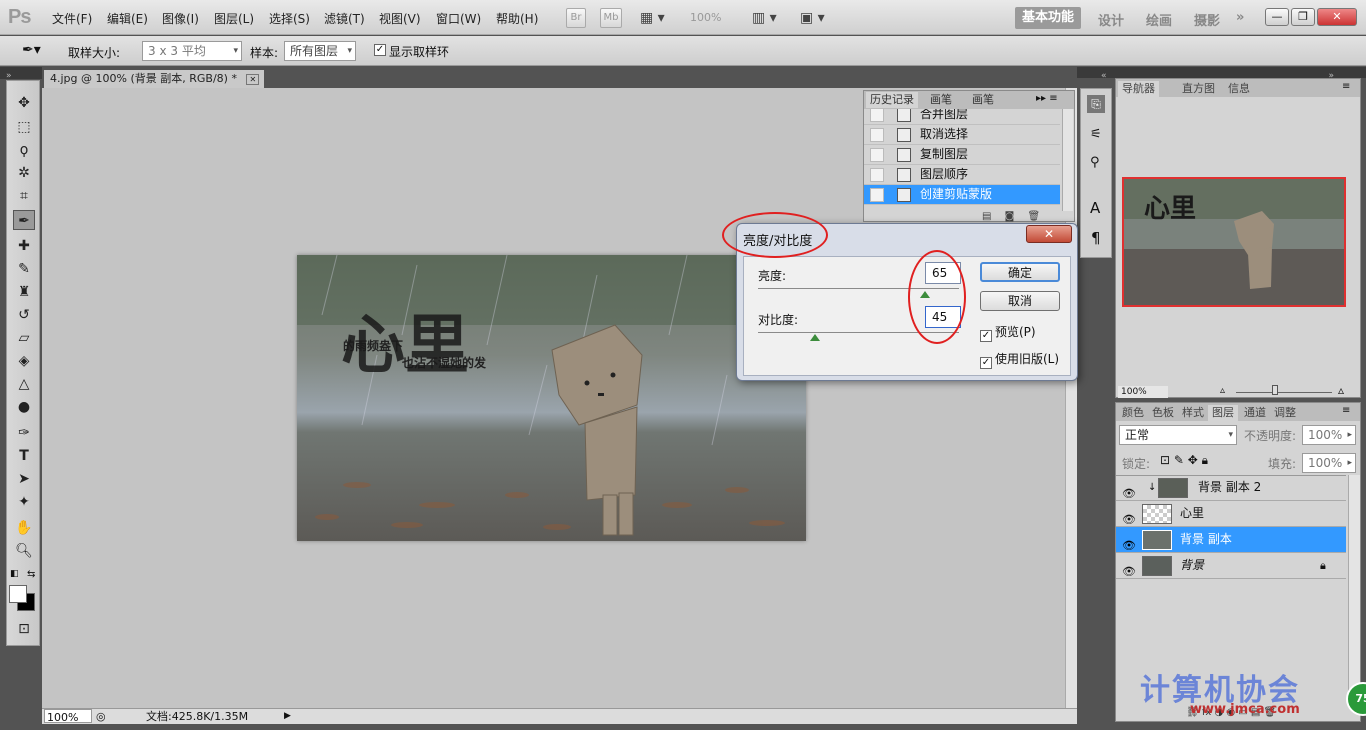 The height and width of the screenshot is (730, 1366). Describe the element at coordinates (1104, 76) in the screenshot. I see `collapse-icon: «` at that location.